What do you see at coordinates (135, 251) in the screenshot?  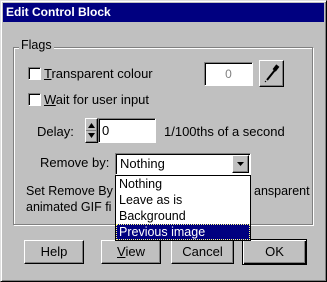 I see `view-button-label-rest: iew` at bounding box center [135, 251].